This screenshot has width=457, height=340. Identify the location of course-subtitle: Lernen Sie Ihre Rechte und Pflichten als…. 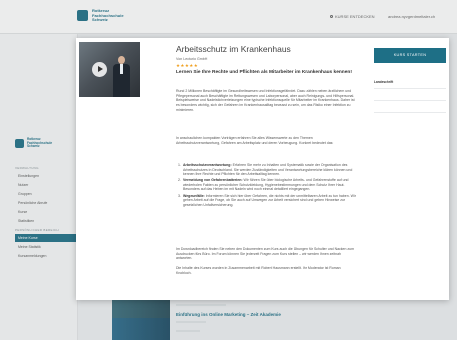
(264, 72).